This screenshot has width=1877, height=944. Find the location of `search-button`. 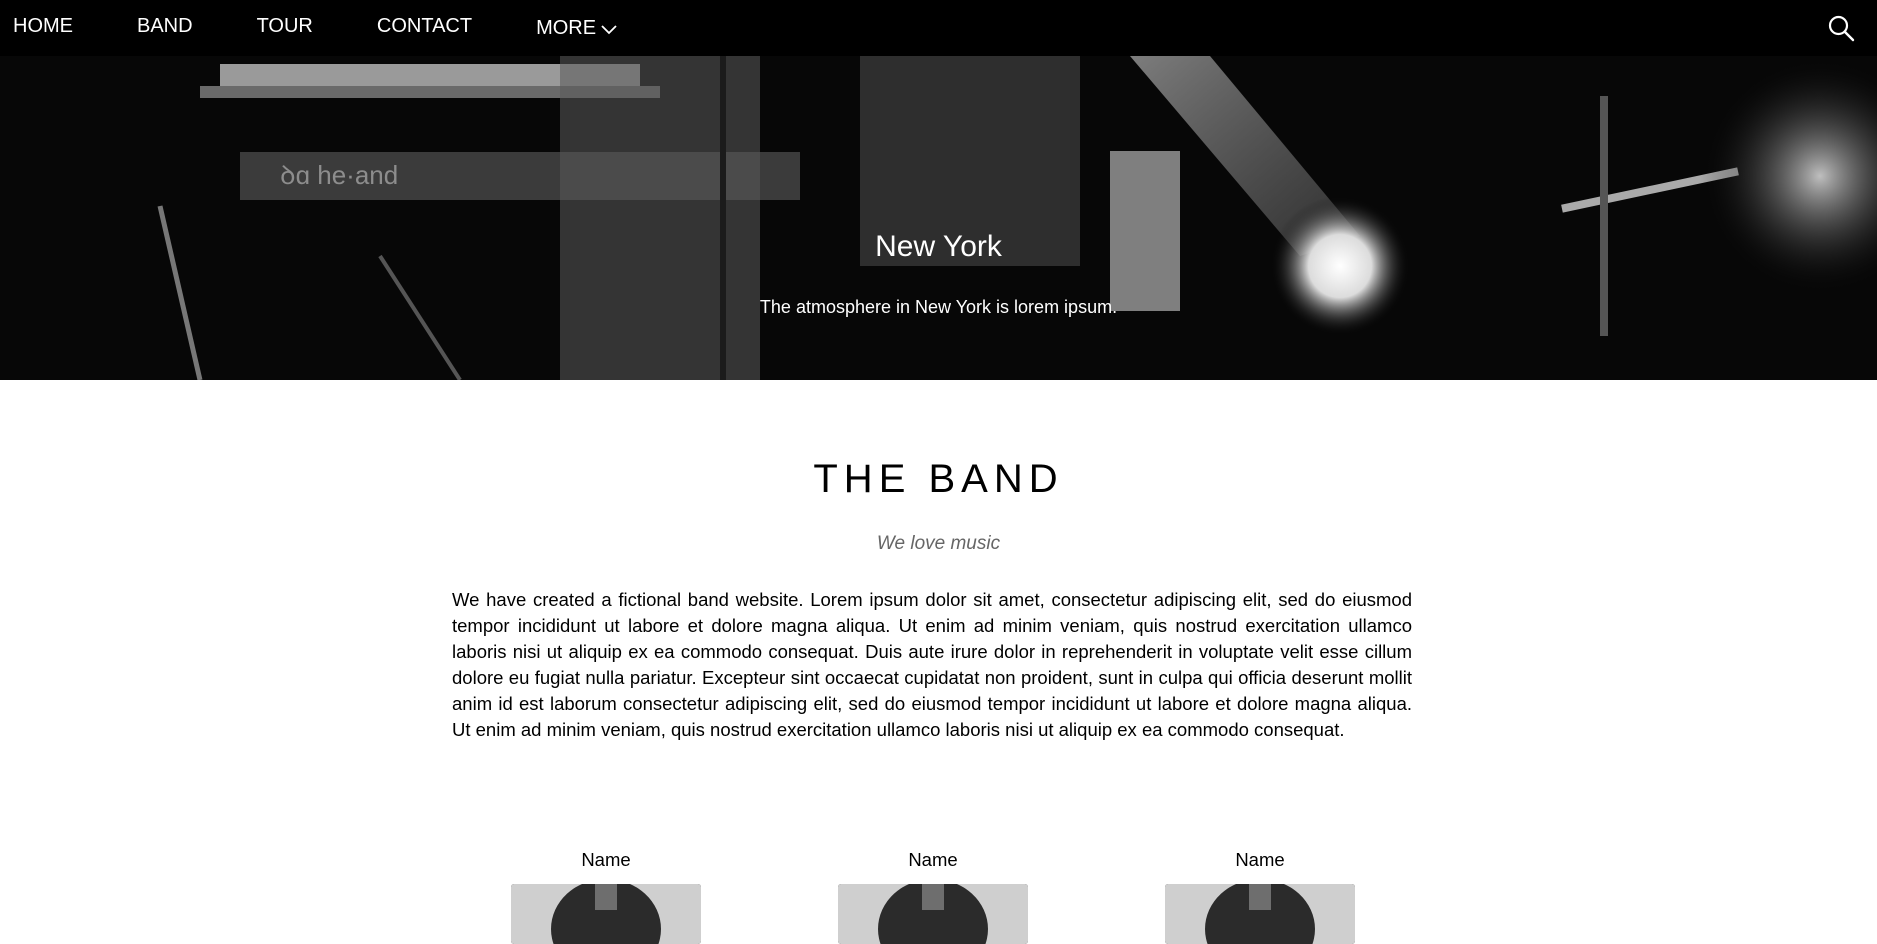

search-button is located at coordinates (1841, 28).